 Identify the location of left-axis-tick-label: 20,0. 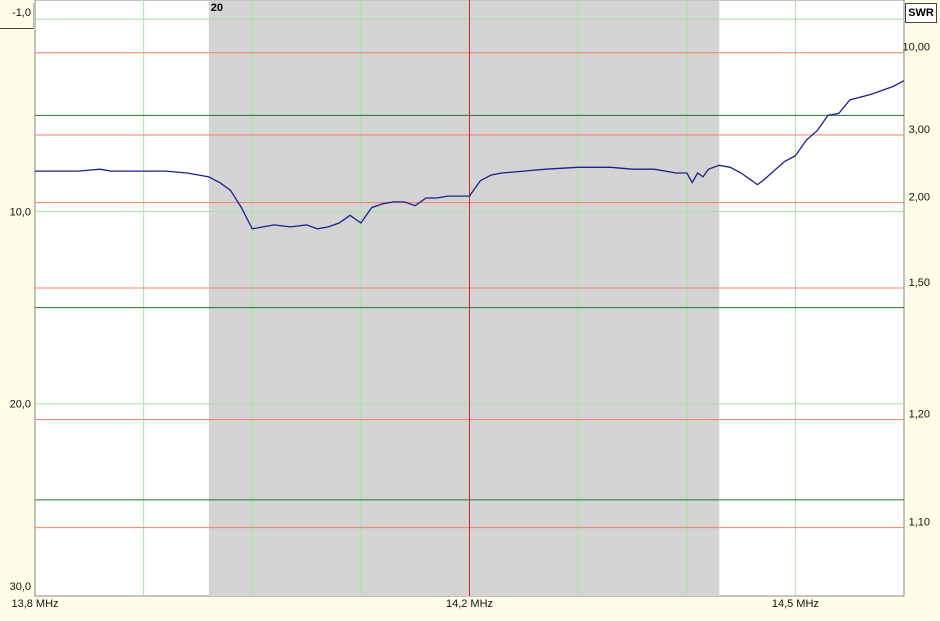
(20, 405).